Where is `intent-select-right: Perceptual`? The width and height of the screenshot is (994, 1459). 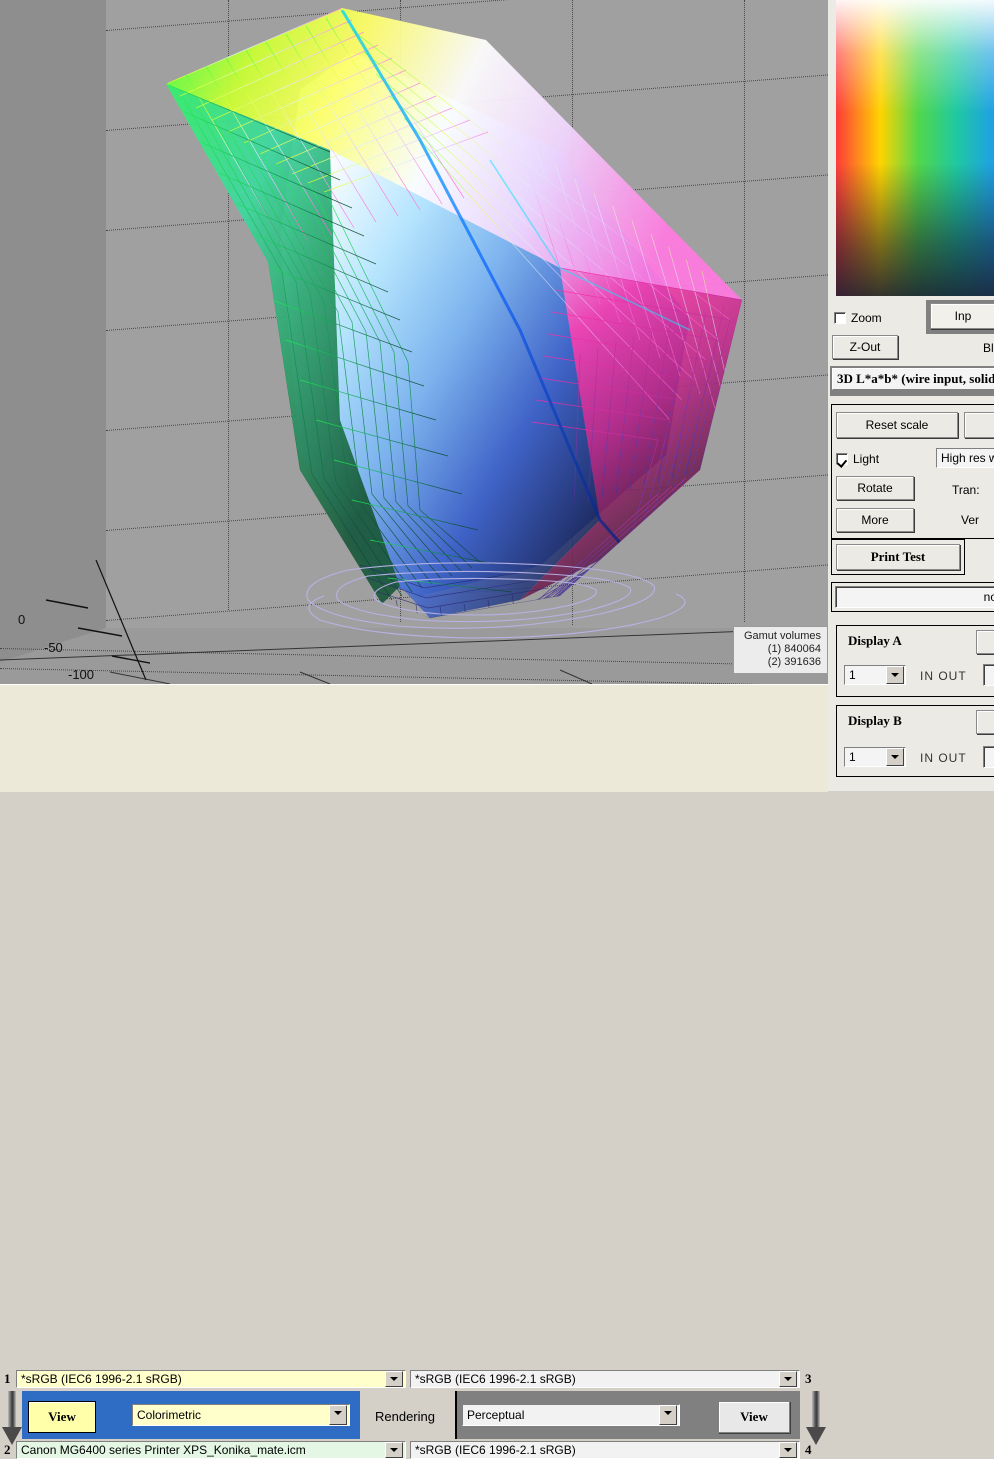
intent-select-right: Perceptual is located at coordinates (571, 1415).